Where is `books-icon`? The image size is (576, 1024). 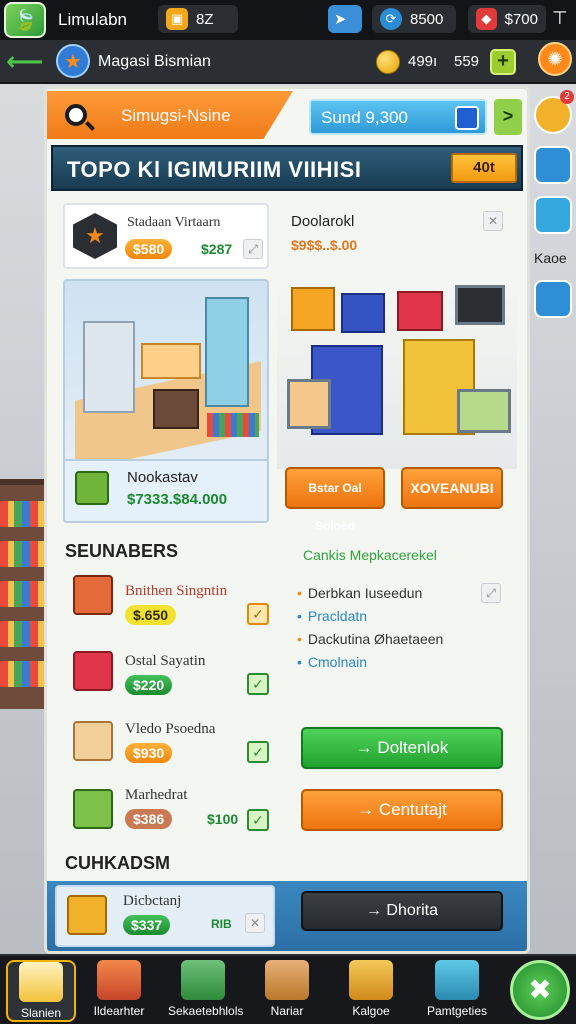
books-icon is located at coordinates (233, 425).